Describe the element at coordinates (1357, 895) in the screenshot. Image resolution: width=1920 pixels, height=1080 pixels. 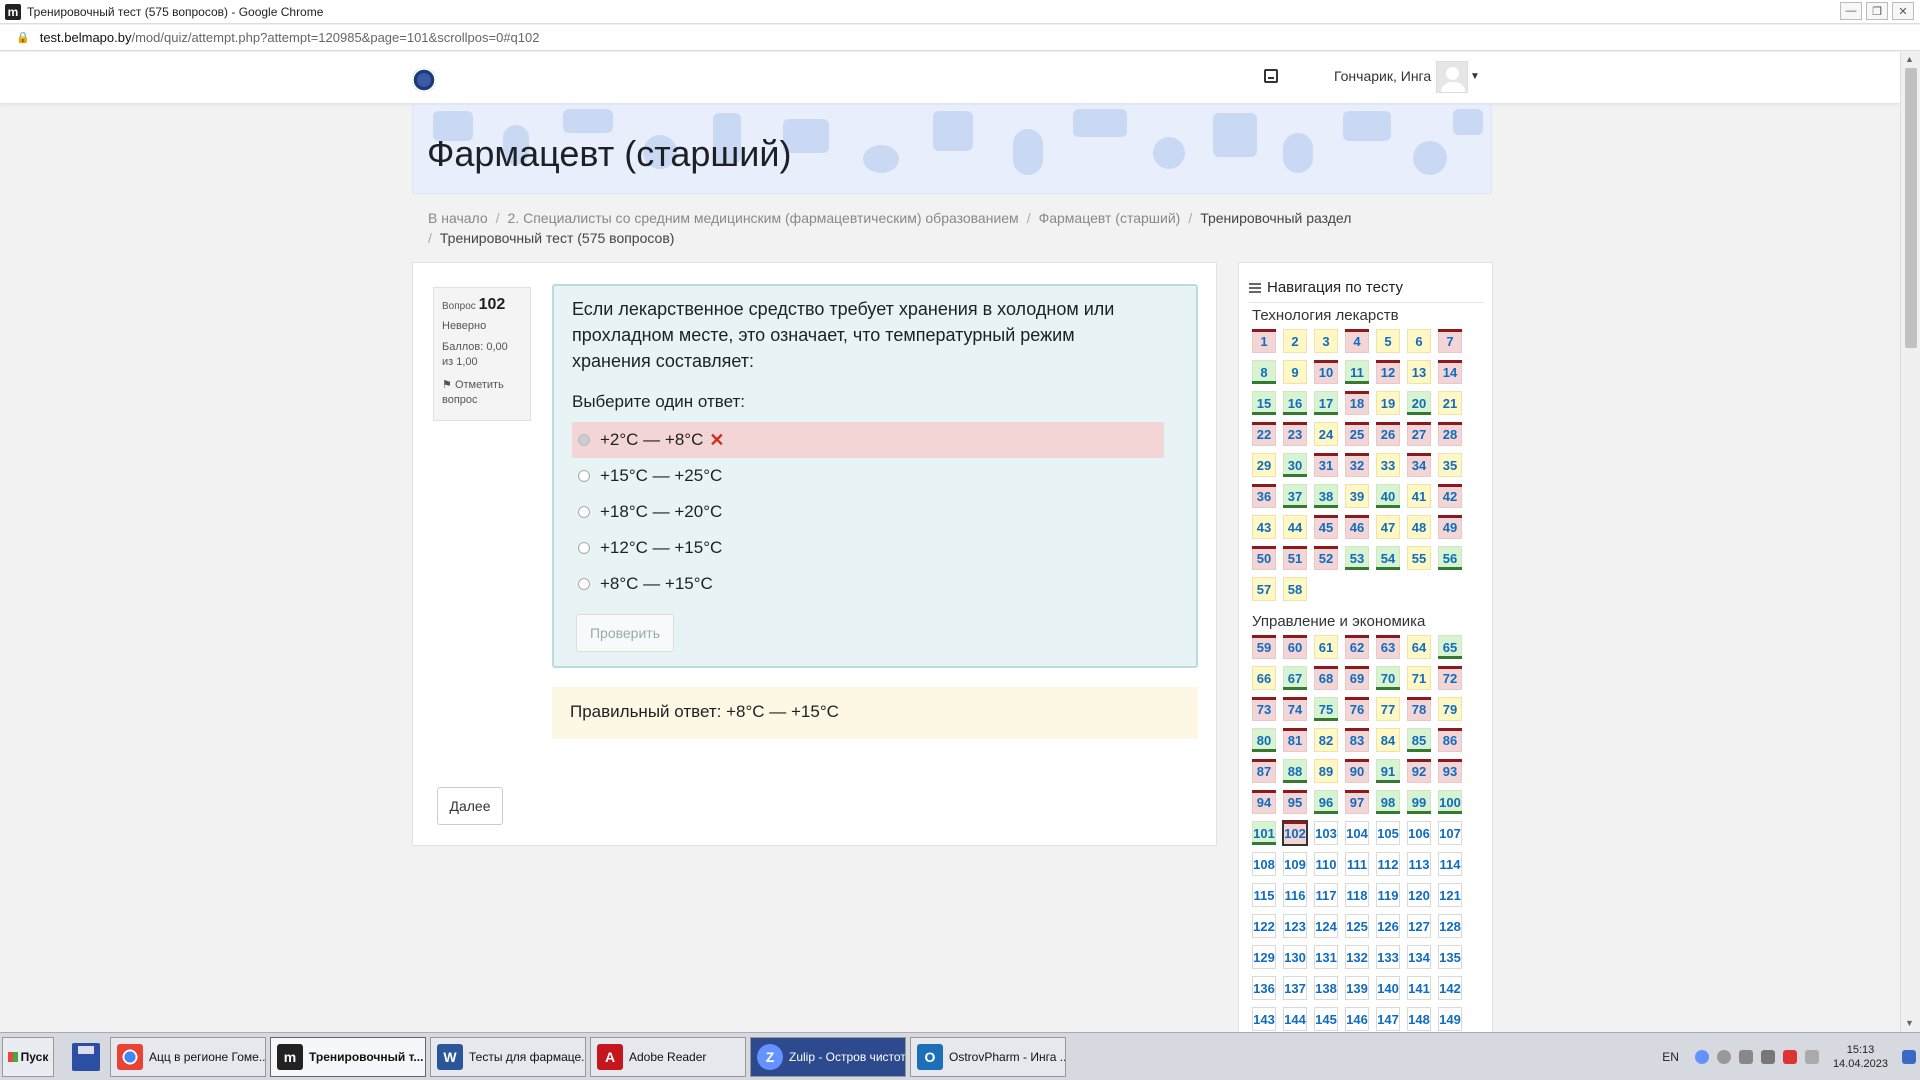
I see `question-nav-button: 118` at that location.